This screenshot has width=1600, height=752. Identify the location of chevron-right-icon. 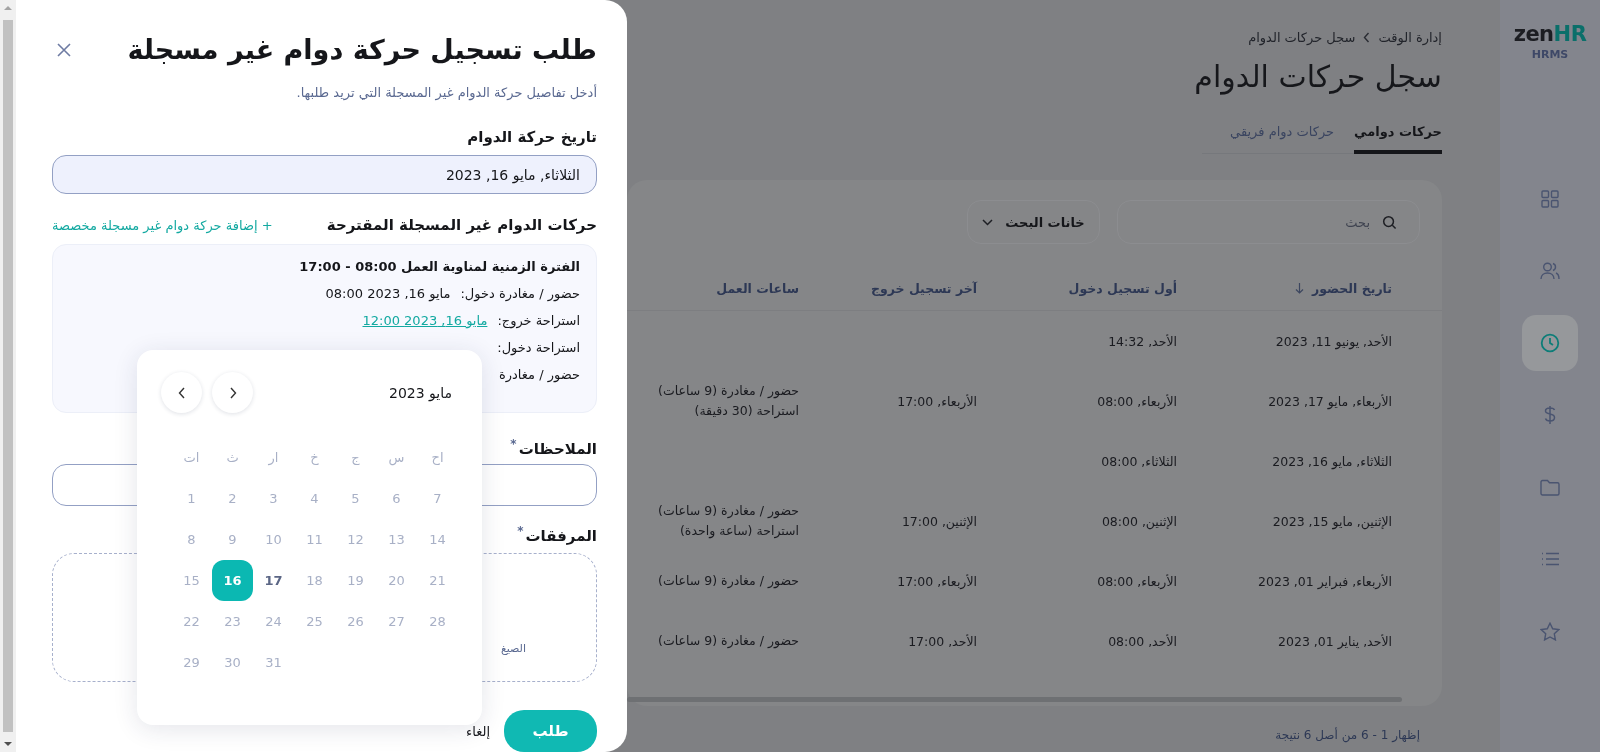
(232, 392).